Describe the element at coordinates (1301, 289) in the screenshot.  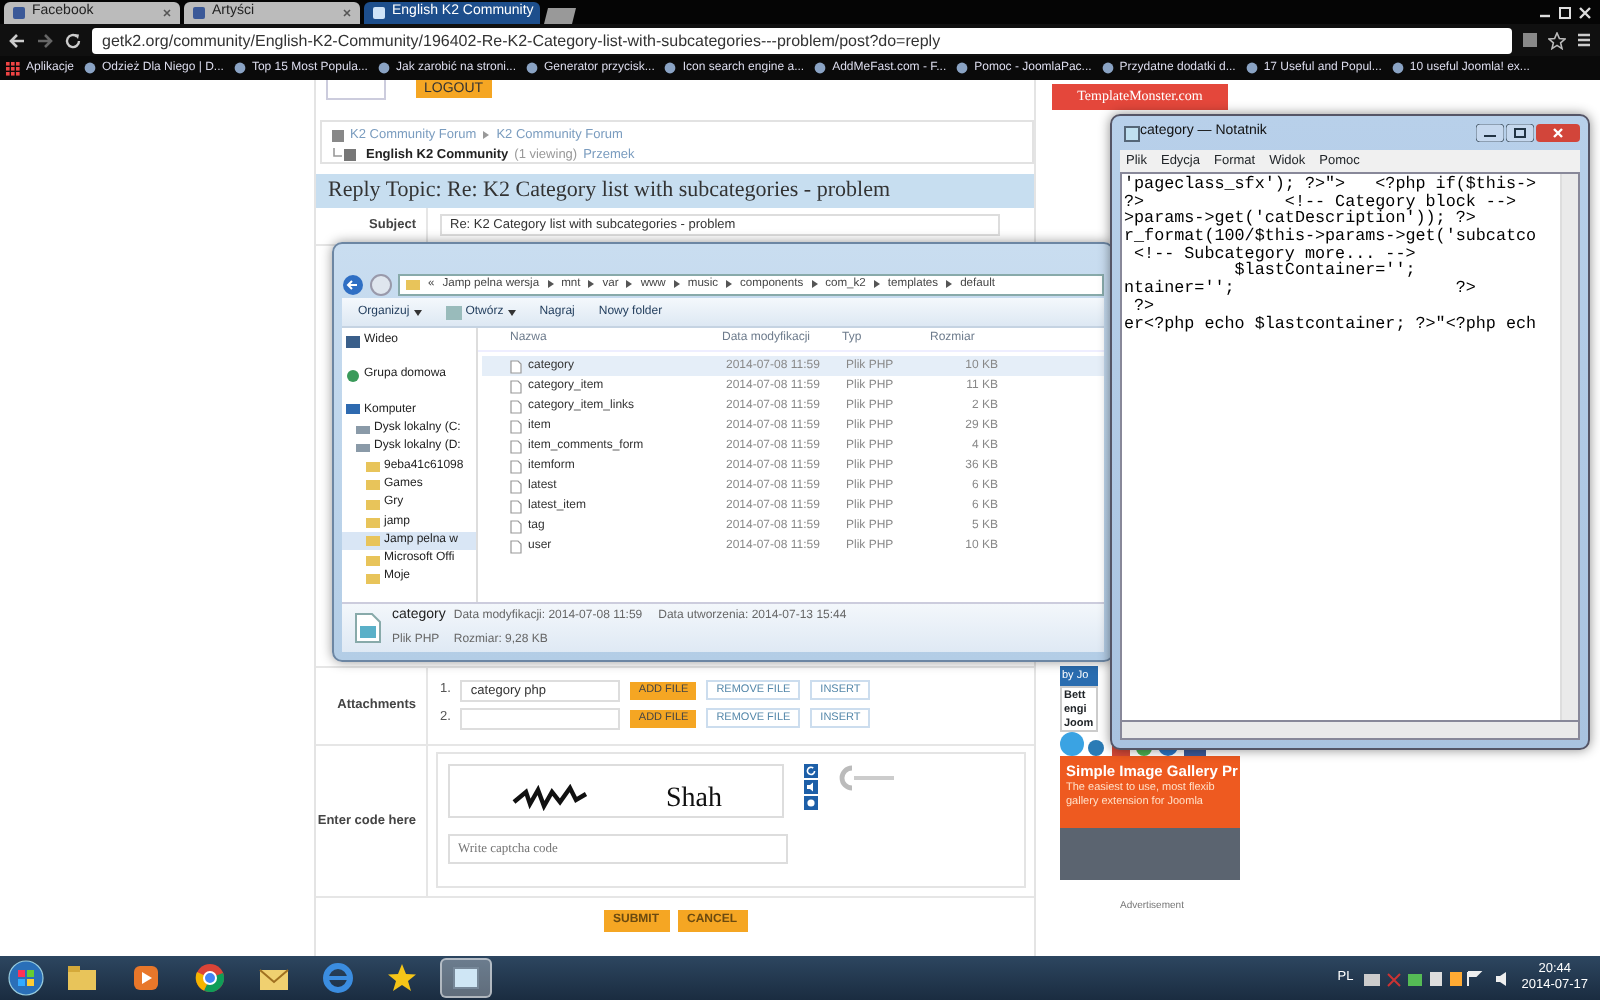
I see `code-line: ntainer=''; ?>` at that location.